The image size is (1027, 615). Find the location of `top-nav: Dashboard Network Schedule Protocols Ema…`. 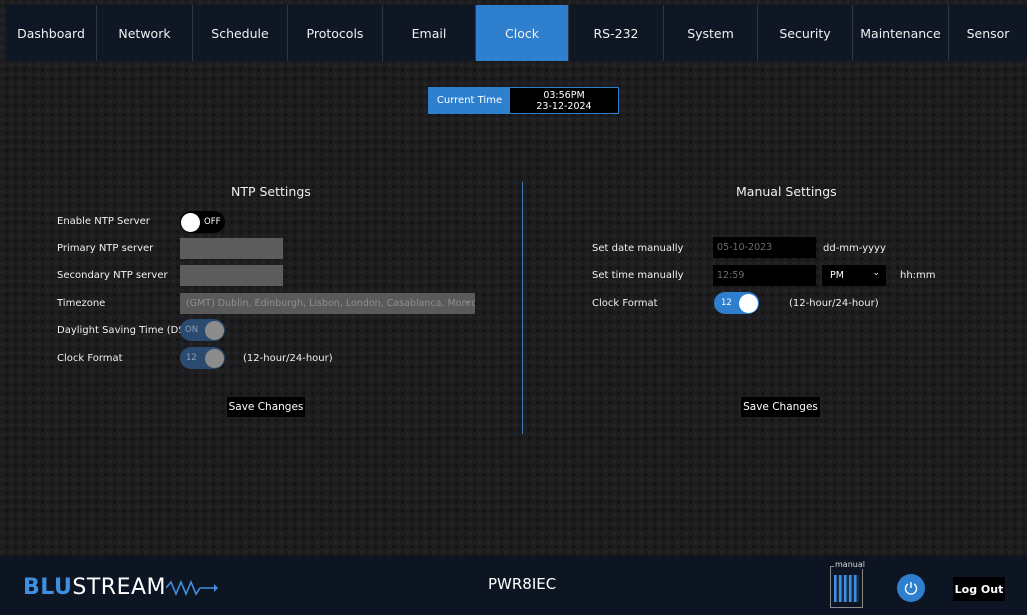

top-nav: Dashboard Network Schedule Protocols Ema… is located at coordinates (516, 33).